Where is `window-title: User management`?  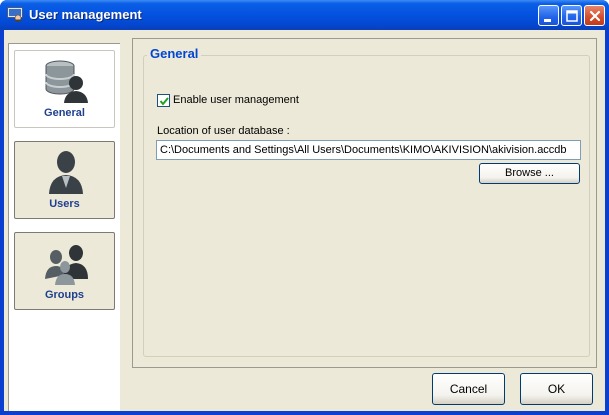 window-title: User management is located at coordinates (85, 14).